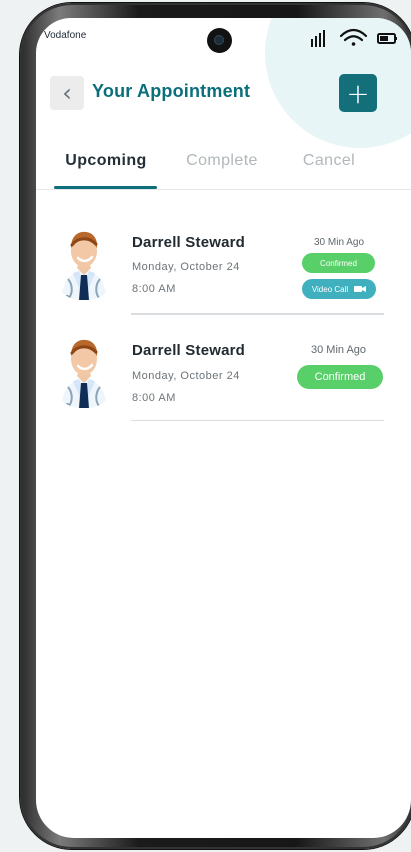 This screenshot has height=852, width=411. I want to click on header: ‹ Your Appointment +, so click(215, 93).